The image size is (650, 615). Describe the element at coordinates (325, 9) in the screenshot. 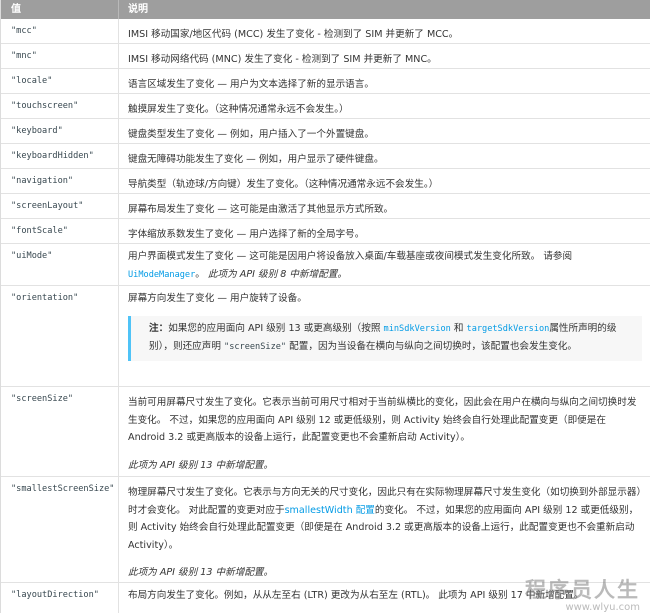

I see `table-header: 值 说明` at that location.